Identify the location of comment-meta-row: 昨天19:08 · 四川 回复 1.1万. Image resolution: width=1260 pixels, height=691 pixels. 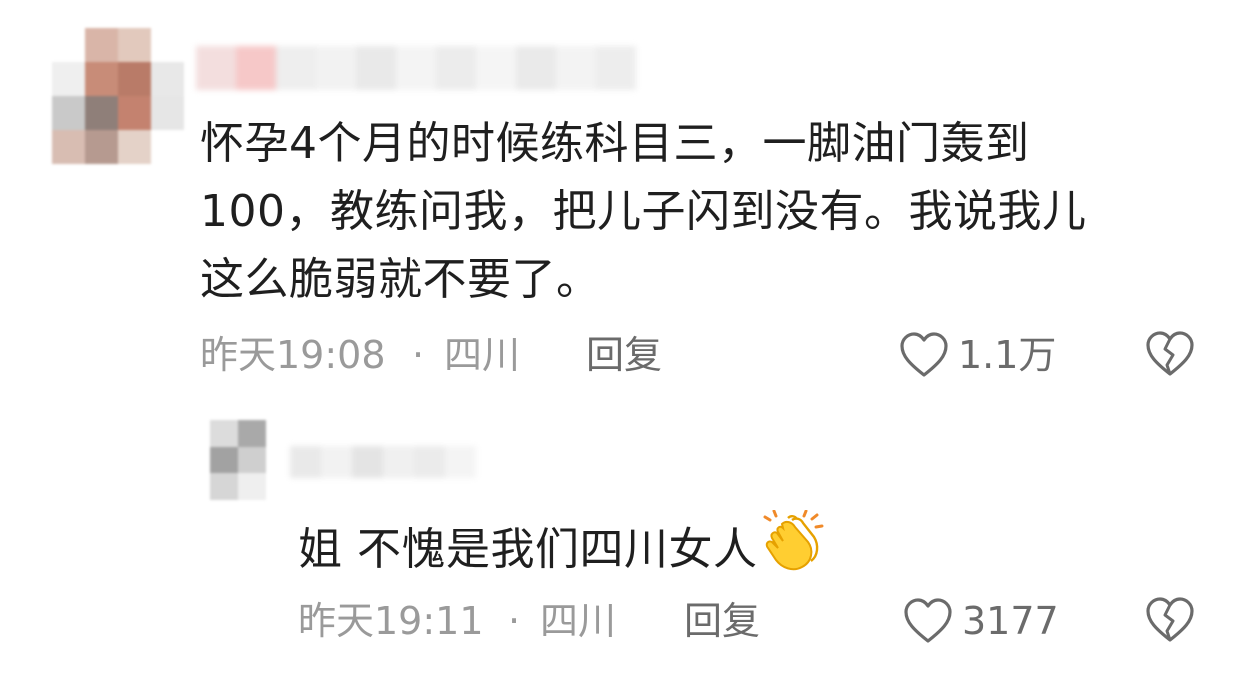
(630, 355).